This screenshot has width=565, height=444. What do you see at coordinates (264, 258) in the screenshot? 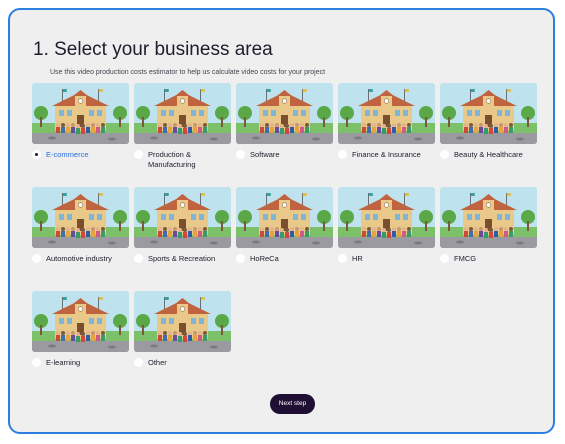
I see `option-label: HoReCa` at bounding box center [264, 258].